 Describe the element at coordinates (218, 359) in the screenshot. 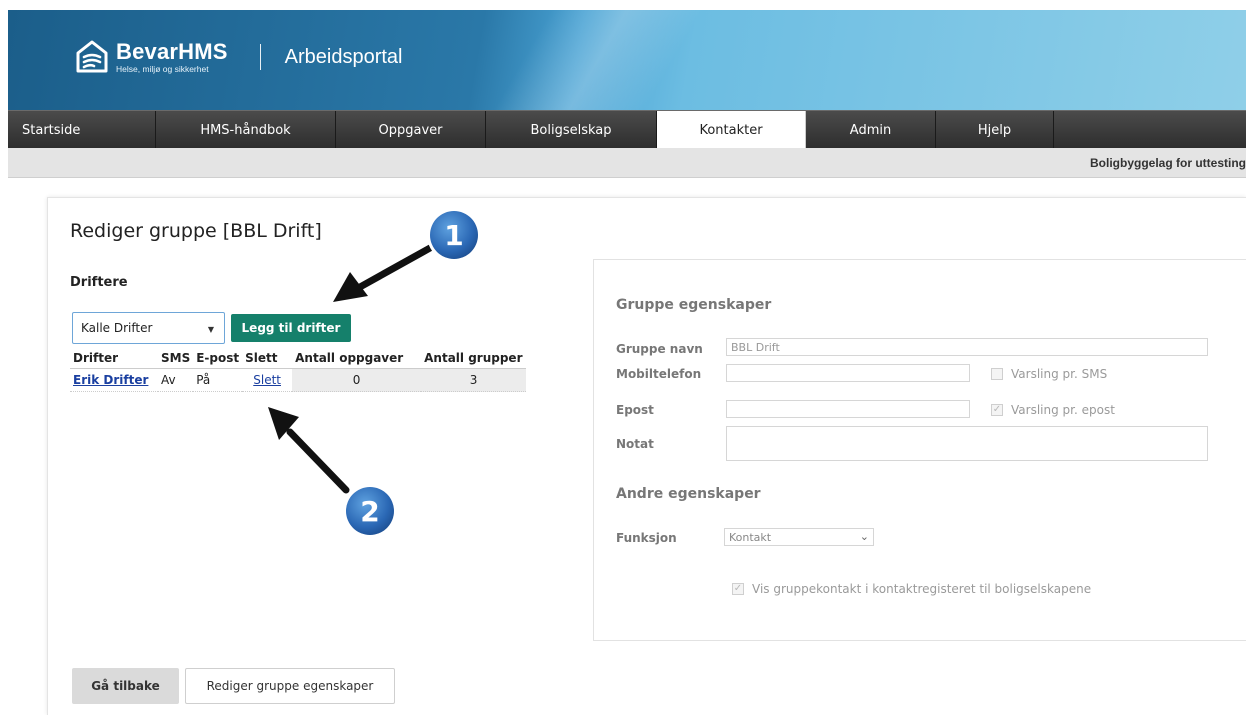

I see `column-header: E-post` at that location.